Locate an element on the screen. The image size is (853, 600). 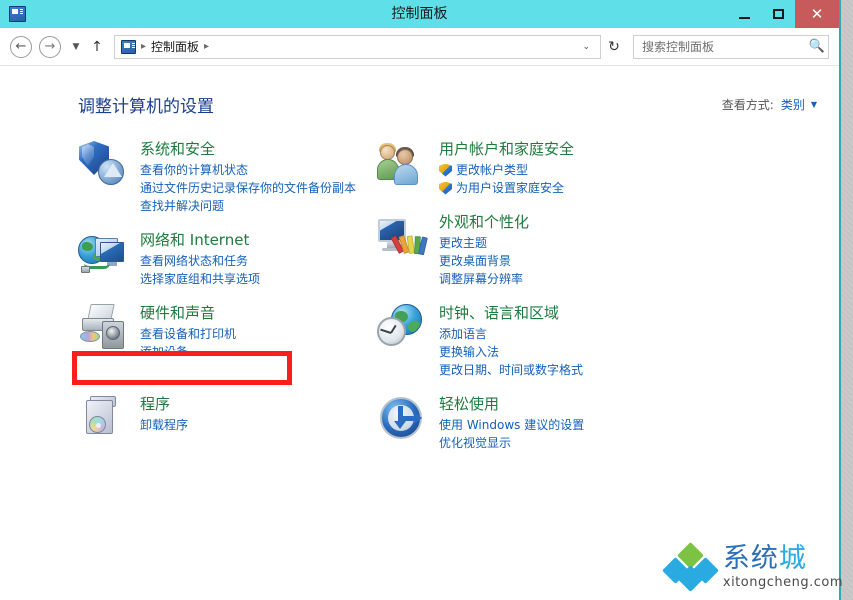
category-clock-language-region: 时钟、语言和区域 添加语言 更换输入法 更改日期、时间或数字格式 is located at coordinates (553, 341).